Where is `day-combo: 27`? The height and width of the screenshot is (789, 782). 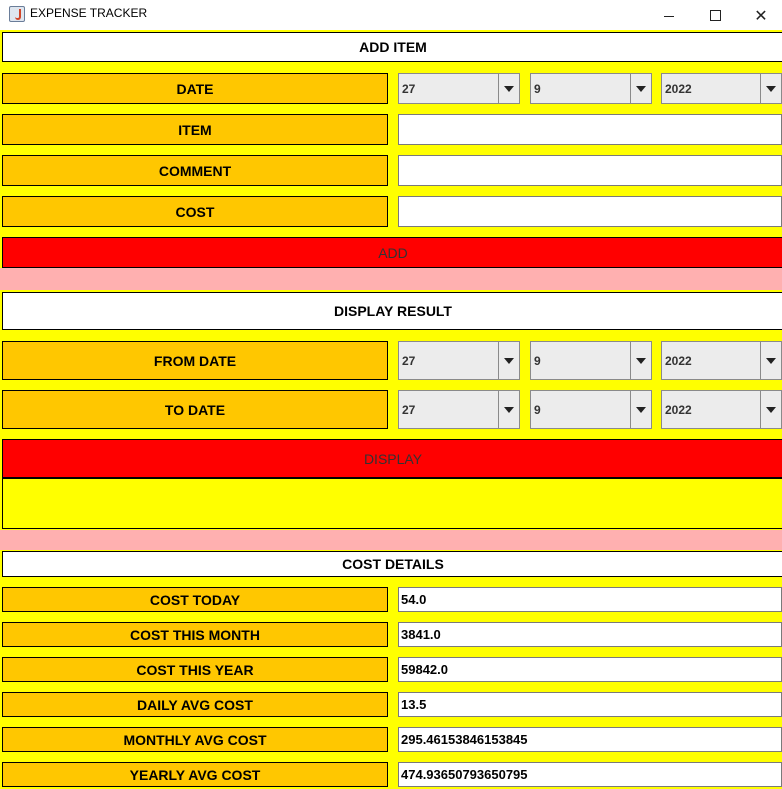 day-combo: 27 is located at coordinates (459, 88).